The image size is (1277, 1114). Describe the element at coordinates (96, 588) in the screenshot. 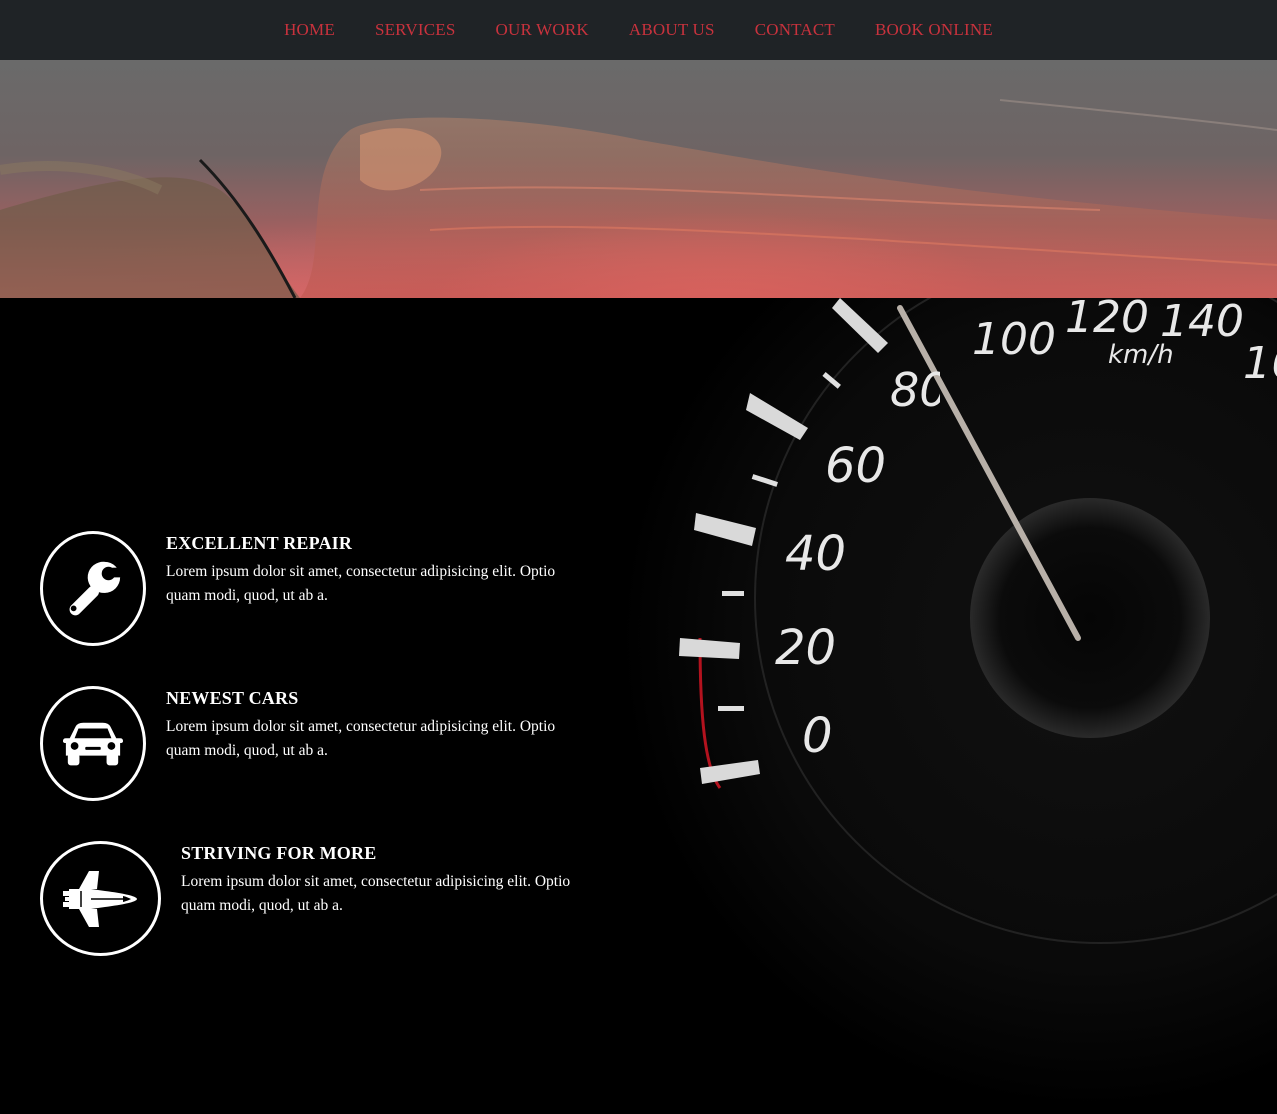

I see `wrench-icon` at that location.